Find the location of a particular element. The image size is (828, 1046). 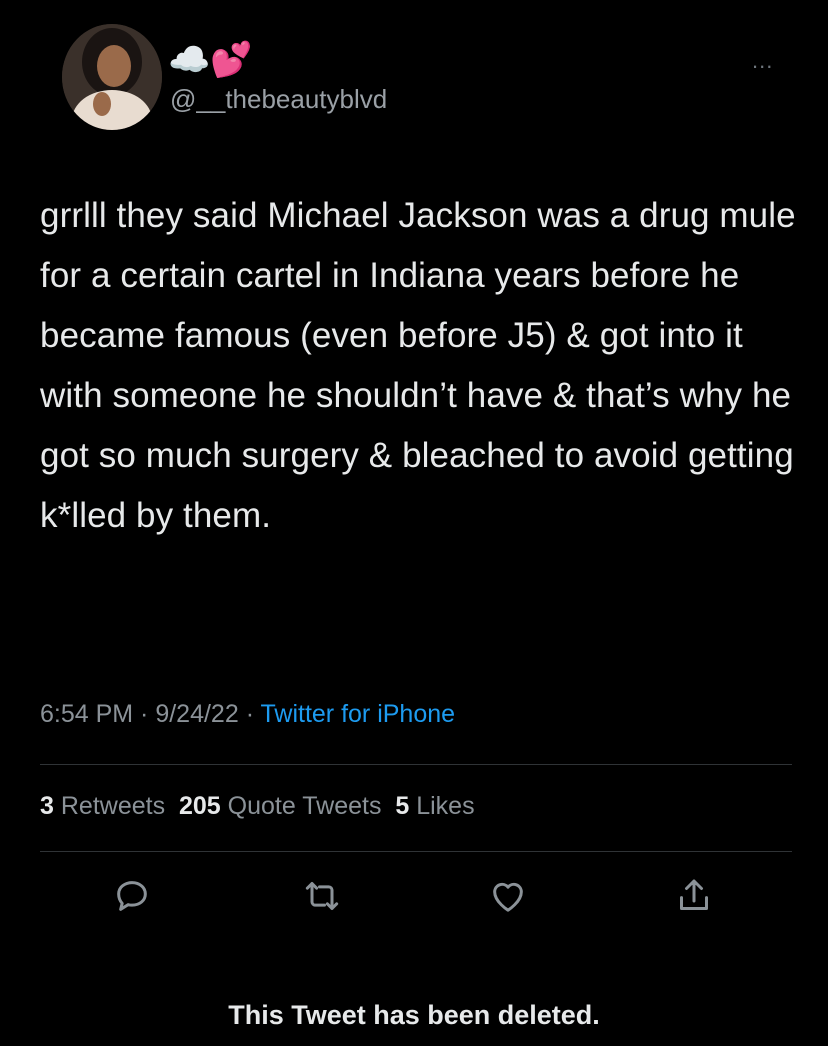

retweets-count: 3 is located at coordinates (47, 806).